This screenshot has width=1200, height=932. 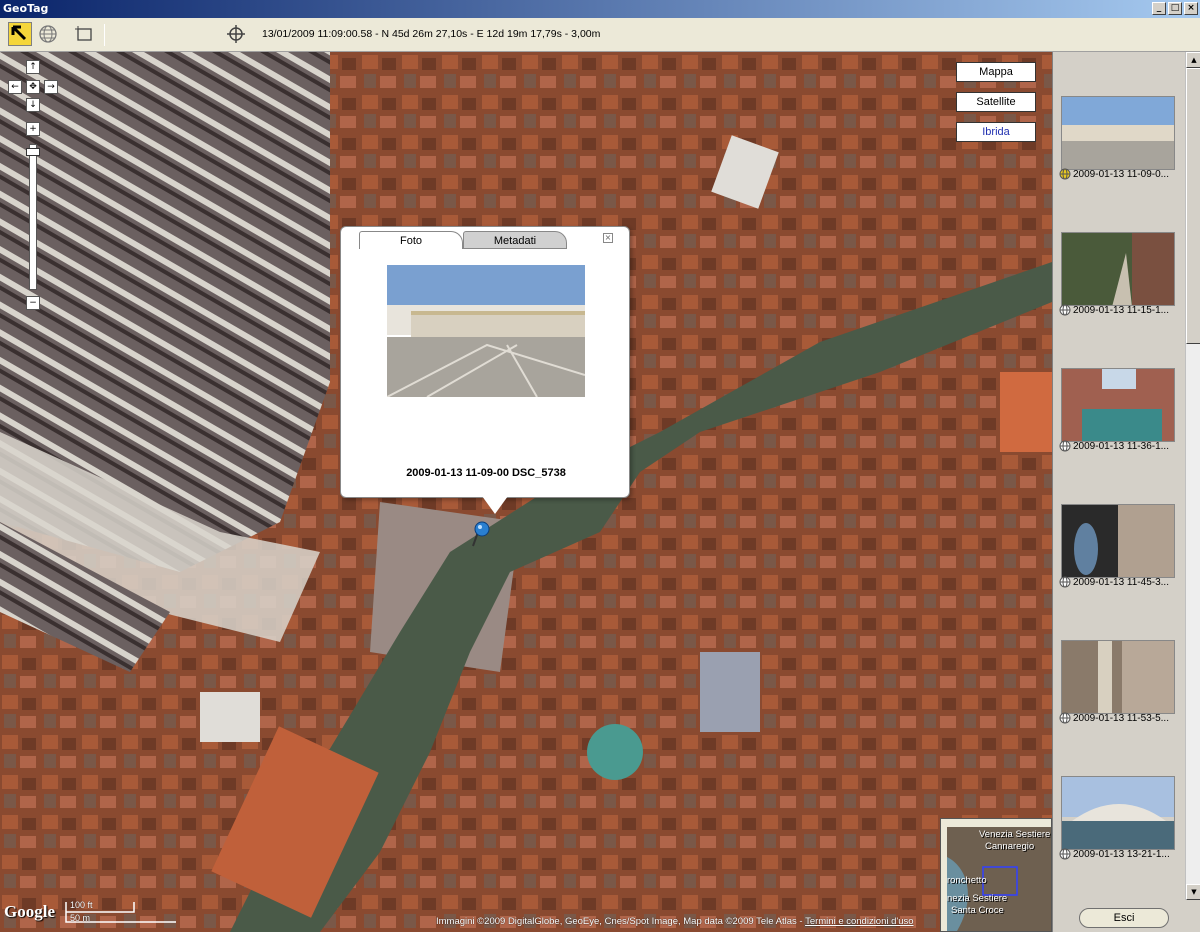 I want to click on geotagged-globe-icon, so click(x=1065, y=174).